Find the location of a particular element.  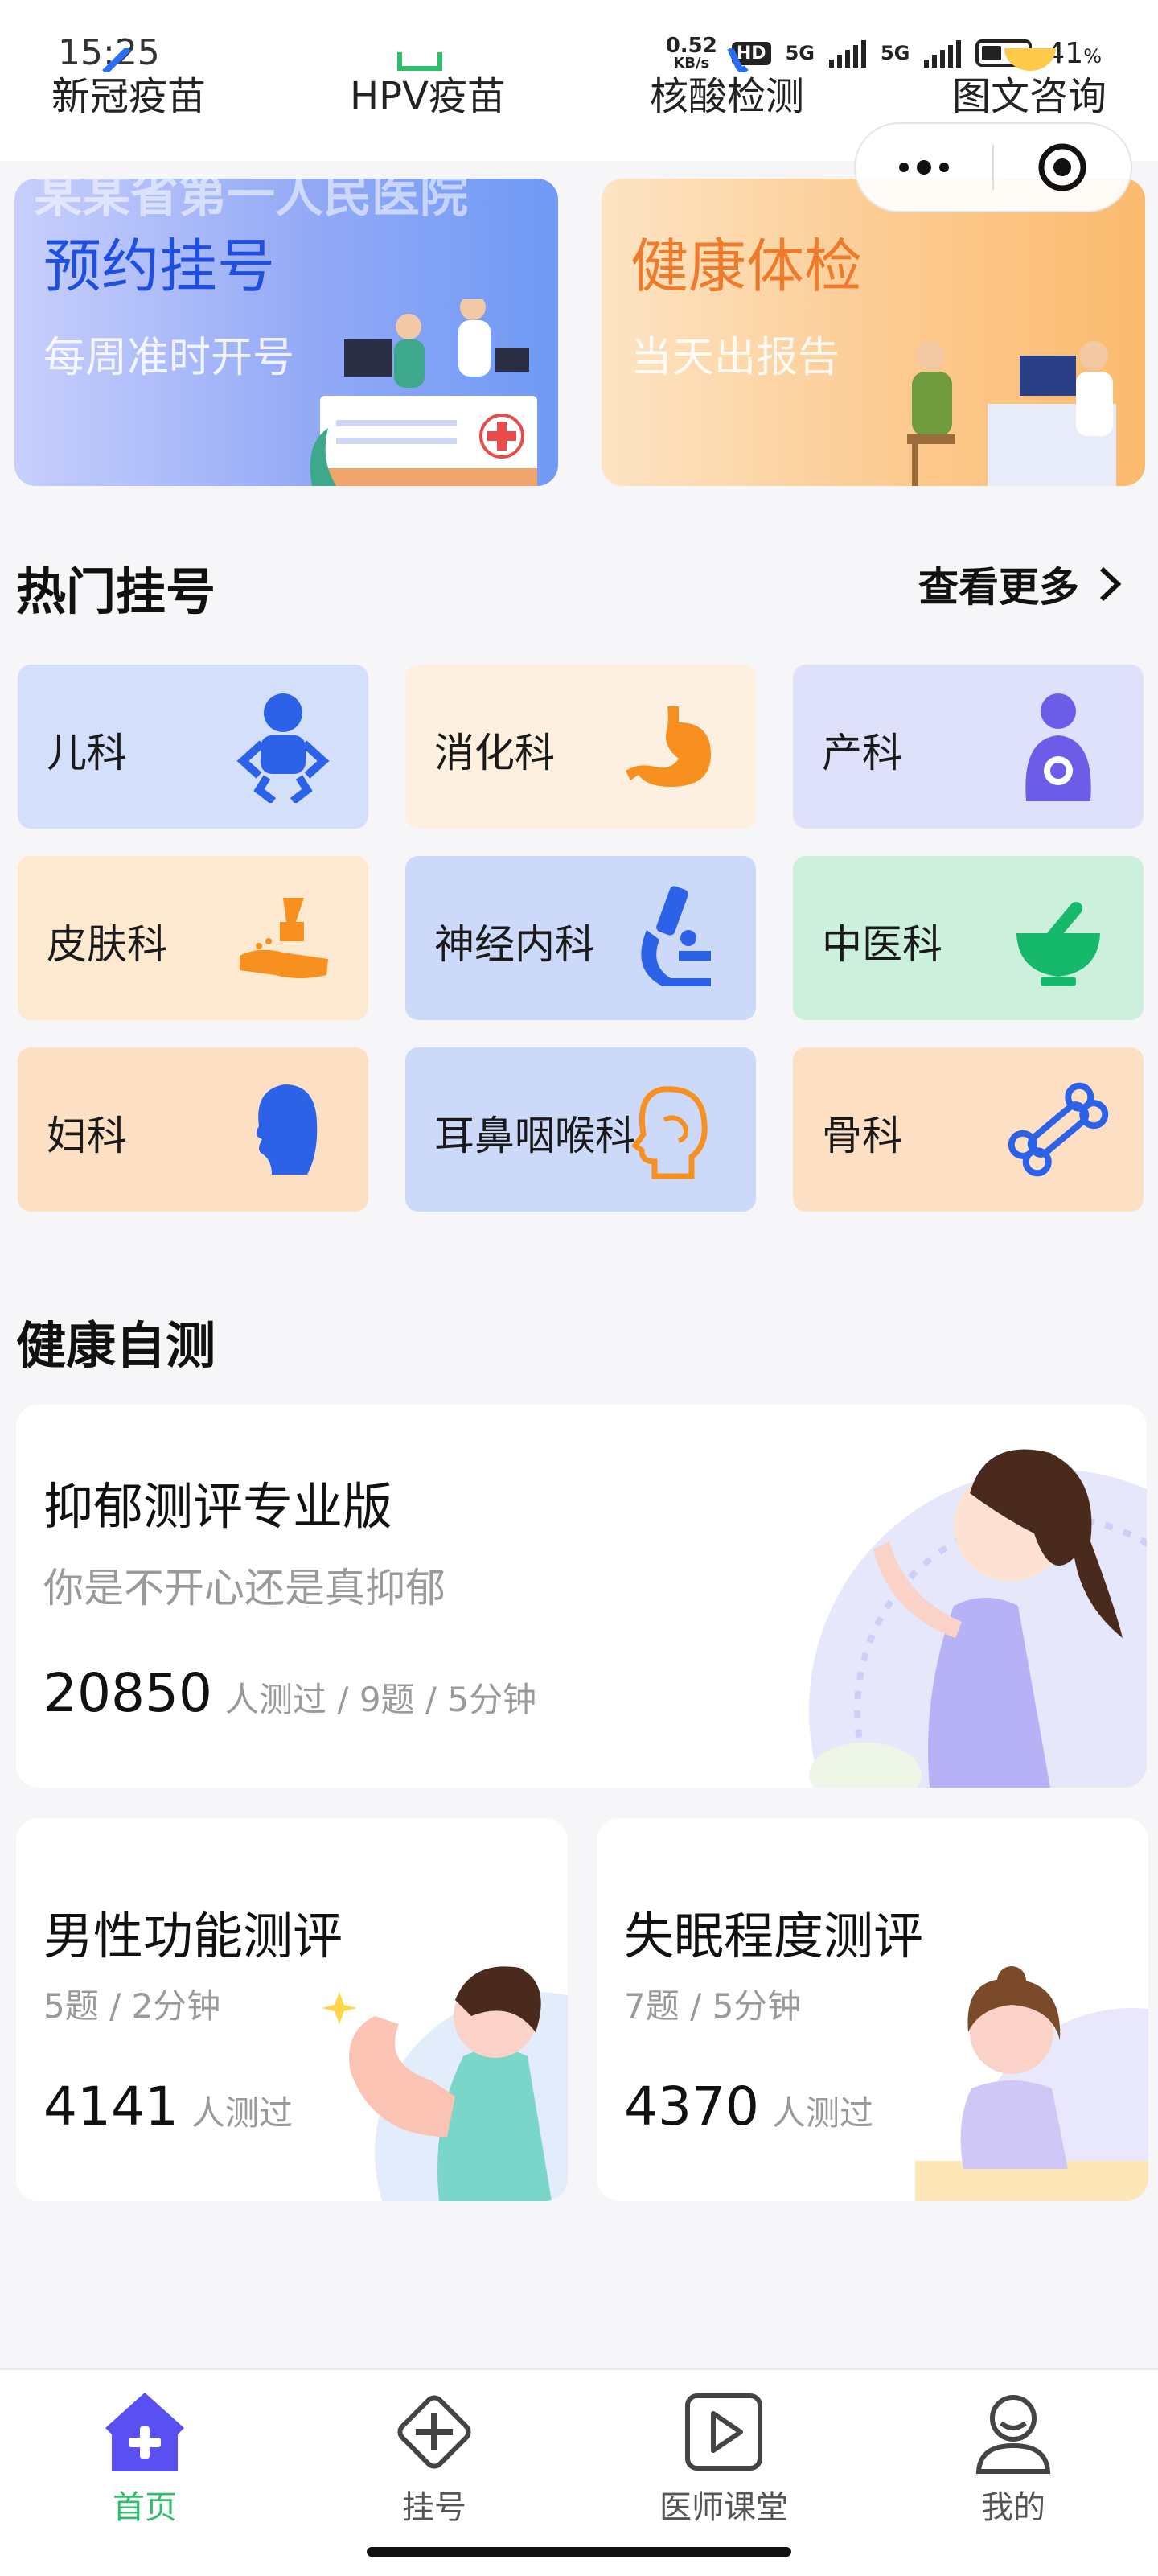

dept-obstetrics: 产科 is located at coordinates (968, 747).